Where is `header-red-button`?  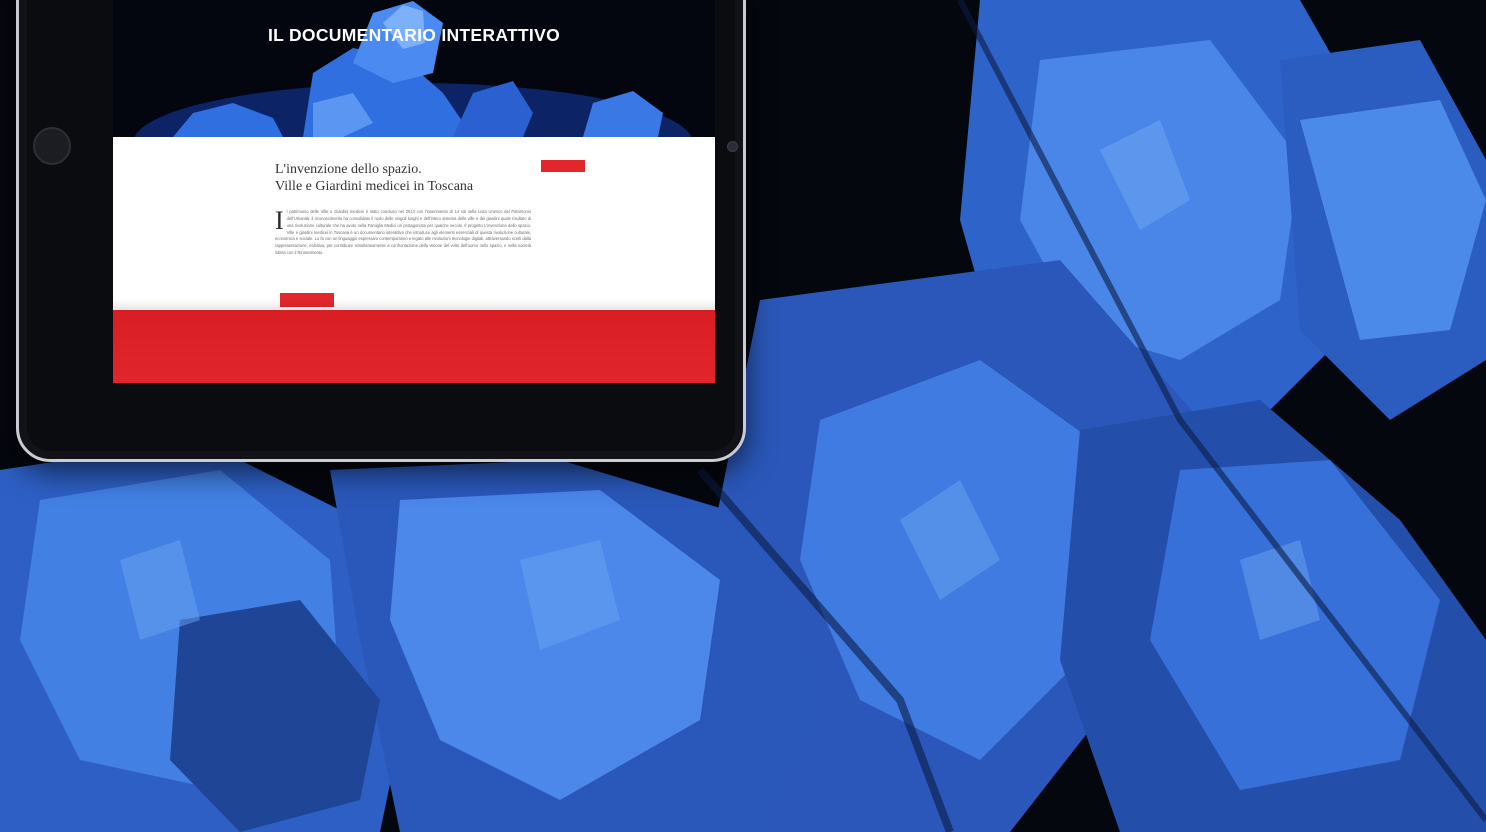 header-red-button is located at coordinates (563, 166).